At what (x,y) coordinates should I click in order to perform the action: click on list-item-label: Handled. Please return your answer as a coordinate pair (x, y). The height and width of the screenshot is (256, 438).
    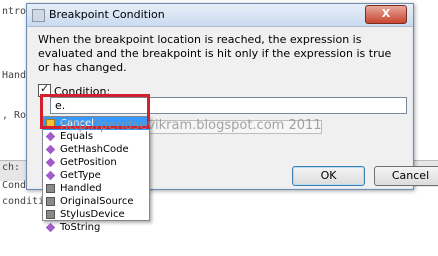
    Looking at the image, I should click on (81, 188).